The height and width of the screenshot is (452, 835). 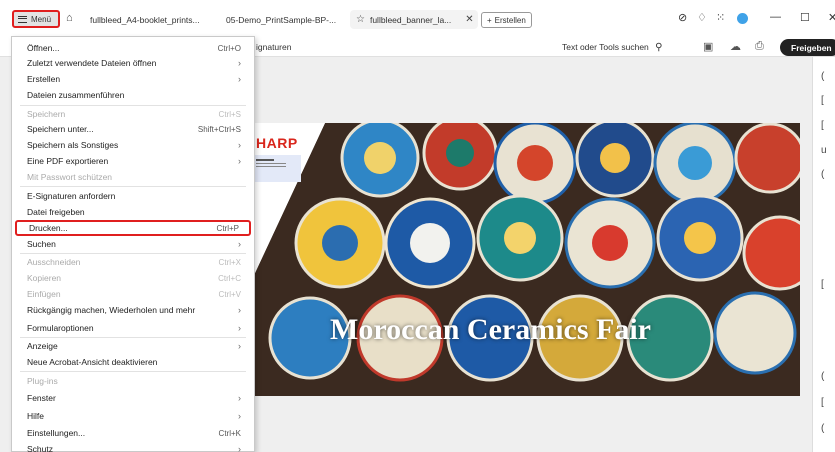 What do you see at coordinates (490, 329) in the screenshot?
I see `banner-title: Moroccan Ceramics Fair` at bounding box center [490, 329].